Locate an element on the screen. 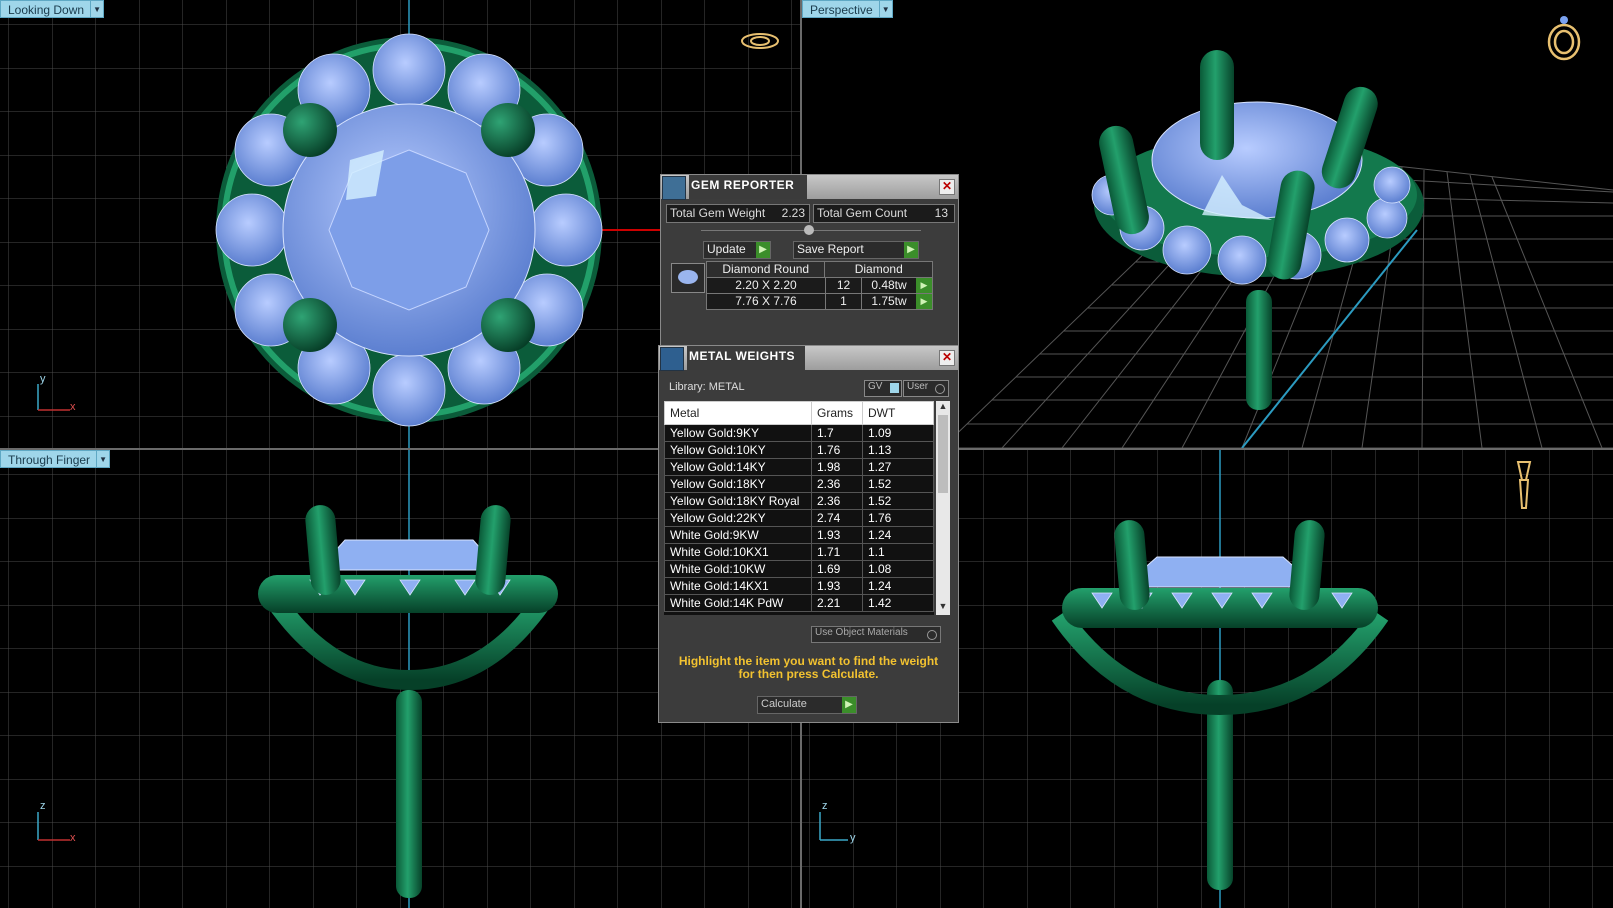 The image size is (1613, 908). metal-row: White Gold:10KW 1.69 1.08 is located at coordinates (799, 569).